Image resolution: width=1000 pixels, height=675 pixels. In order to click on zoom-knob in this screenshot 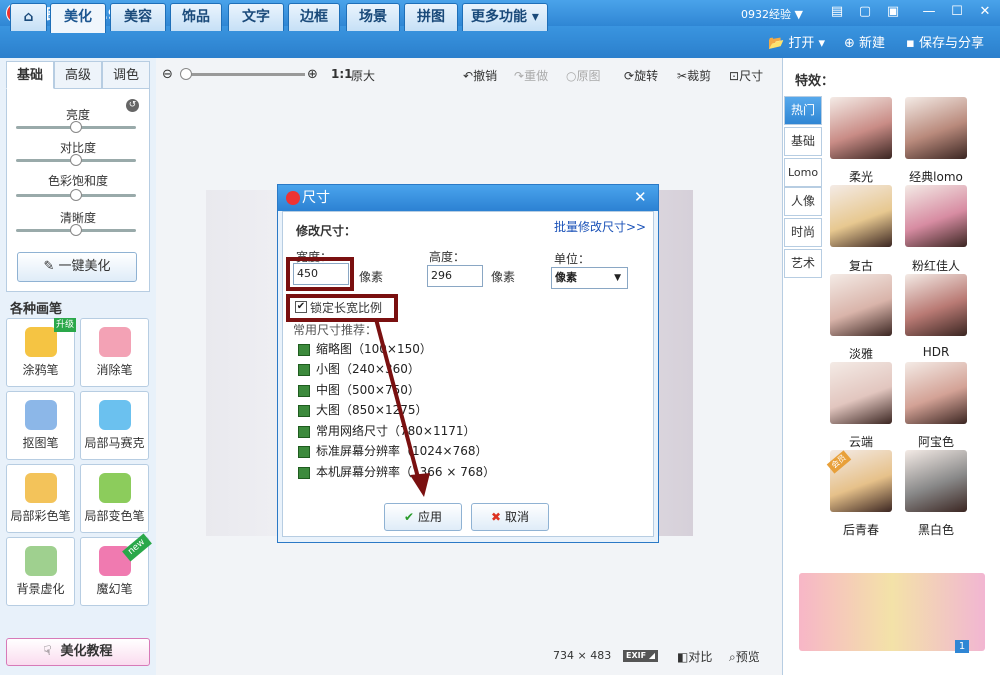, I will do `click(186, 74)`.